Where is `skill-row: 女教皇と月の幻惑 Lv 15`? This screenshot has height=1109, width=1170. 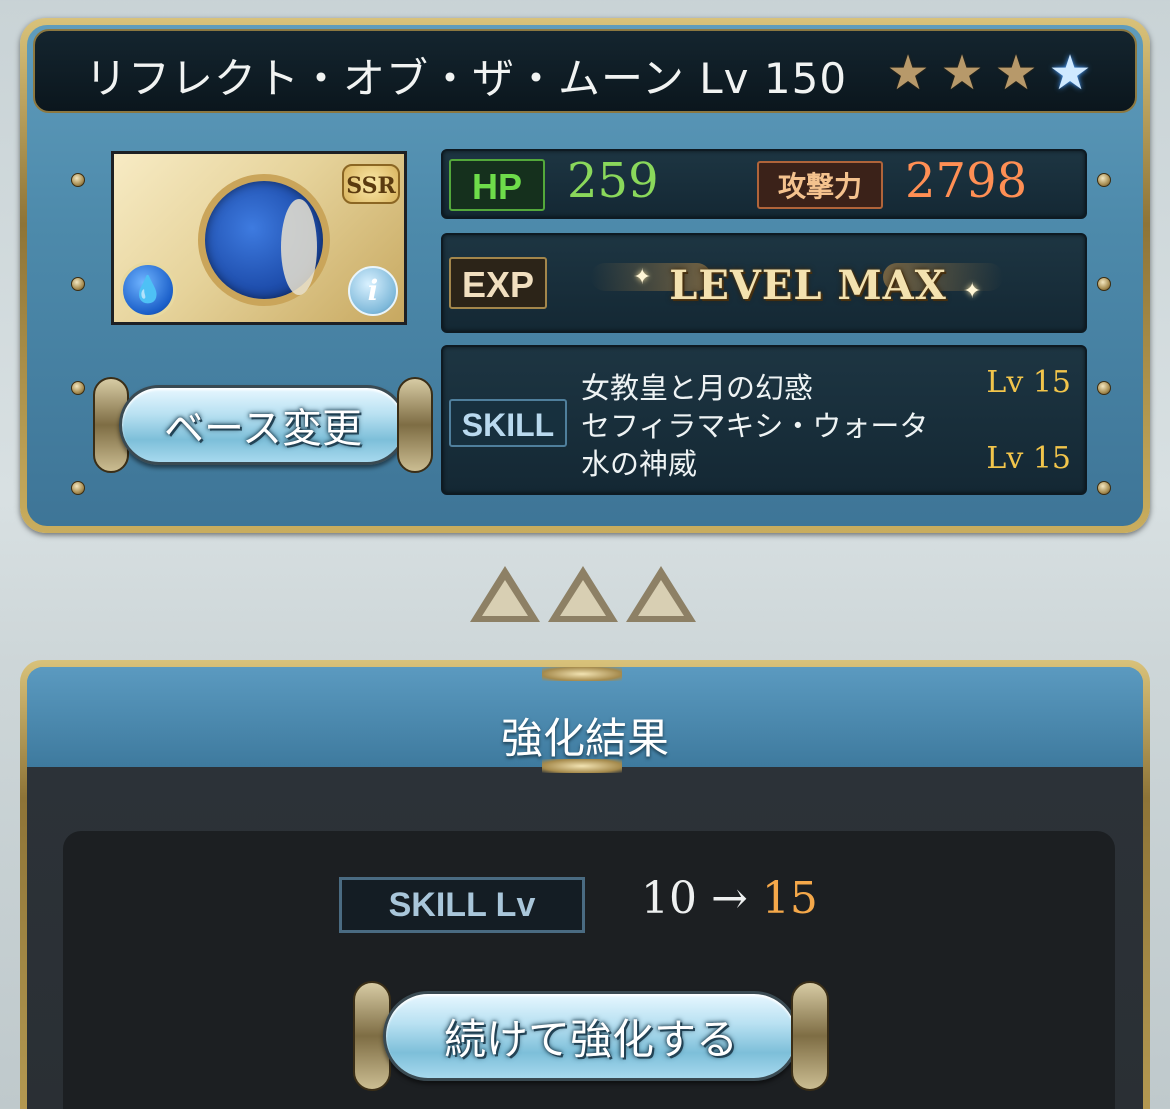
skill-row: 女教皇と月の幻惑 Lv 15 is located at coordinates (826, 385).